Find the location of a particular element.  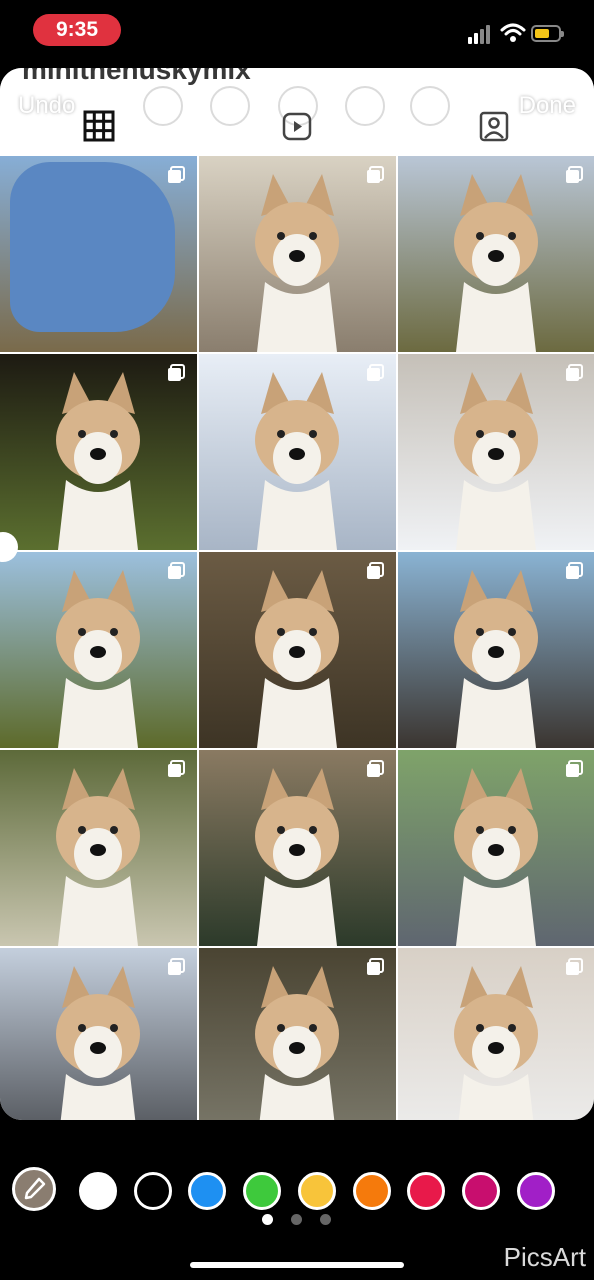

eyedropper-button is located at coordinates (34, 1189).